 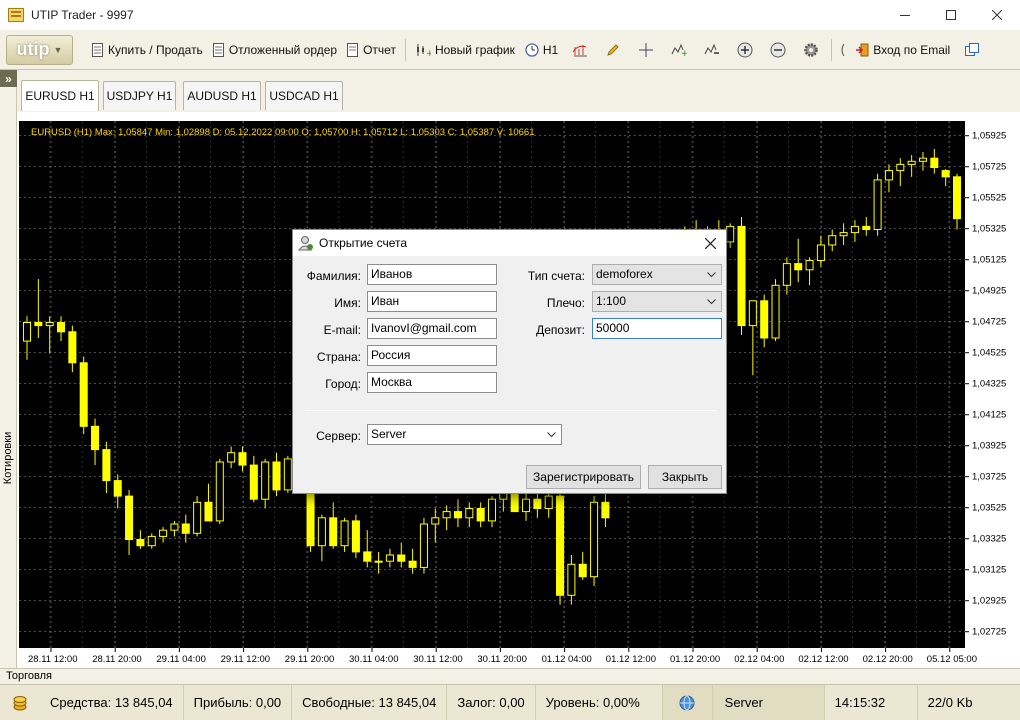 I want to click on chevron-down-icon: ▼, so click(x=58, y=49).